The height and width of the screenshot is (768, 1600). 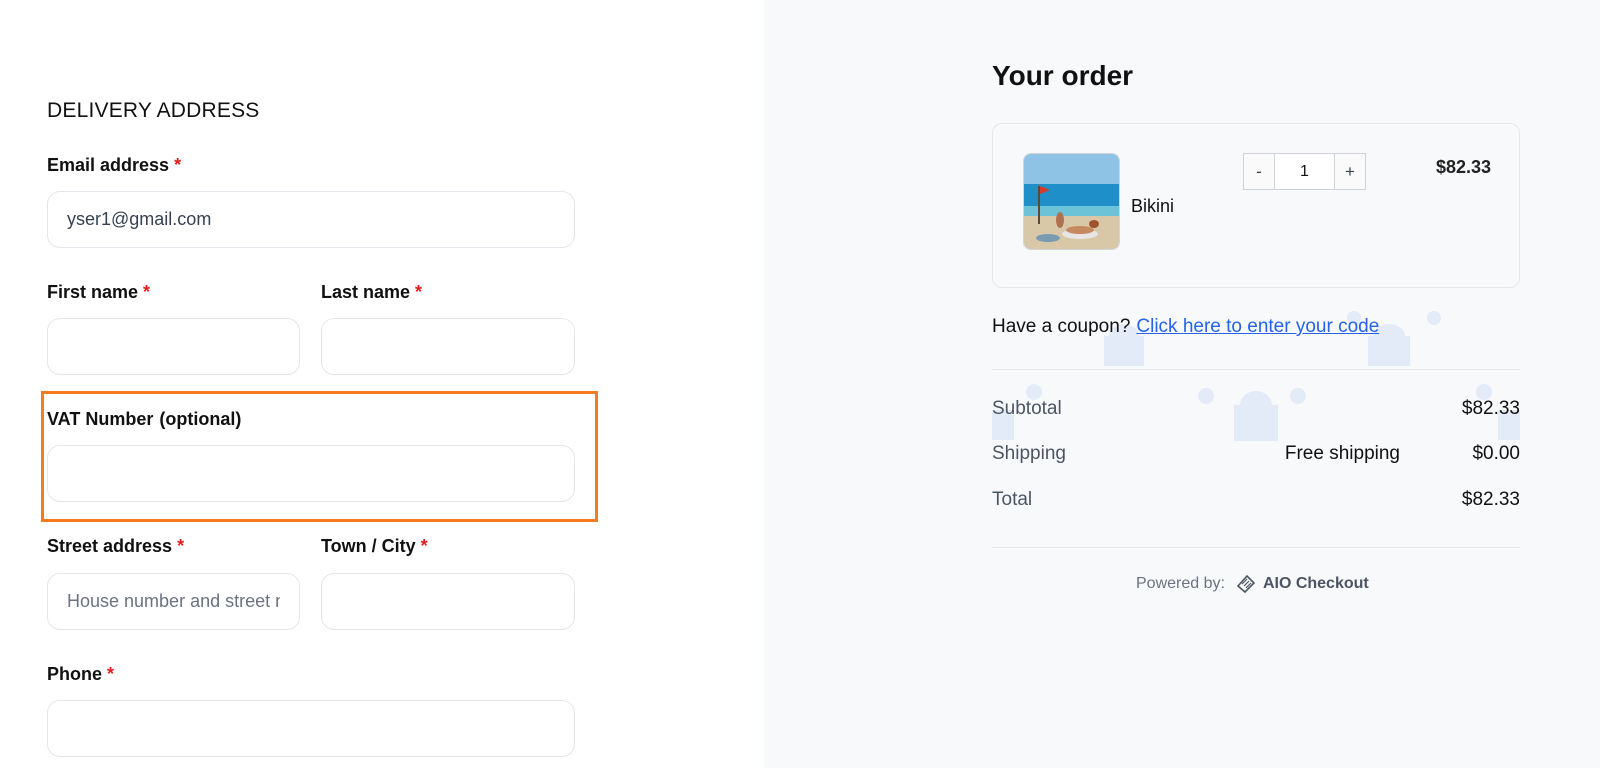 I want to click on total-label: Total, so click(x=1012, y=499).